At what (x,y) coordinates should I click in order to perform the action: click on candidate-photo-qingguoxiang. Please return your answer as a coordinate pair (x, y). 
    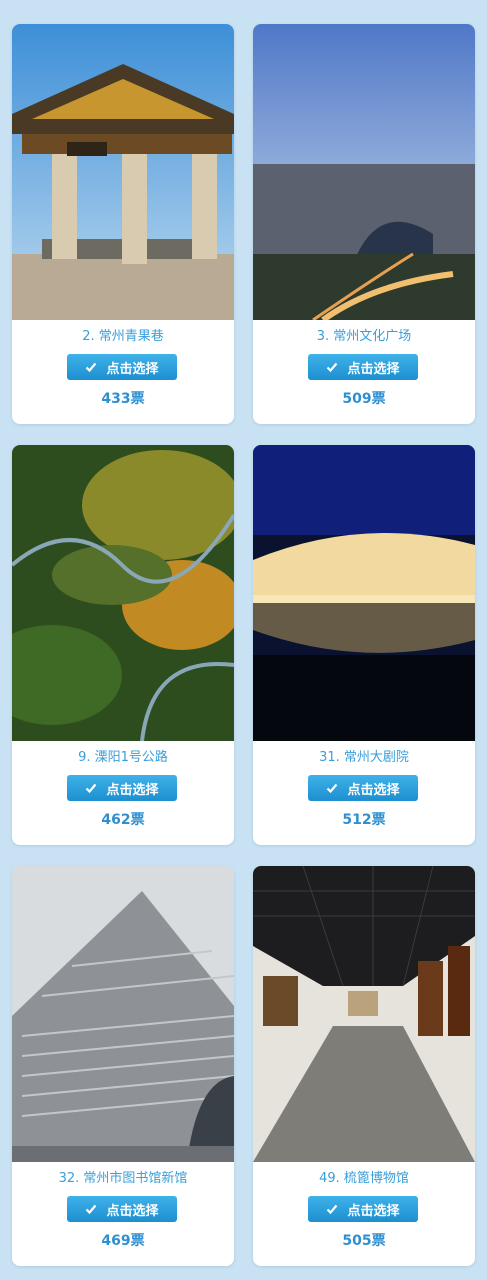
    Looking at the image, I should click on (123, 172).